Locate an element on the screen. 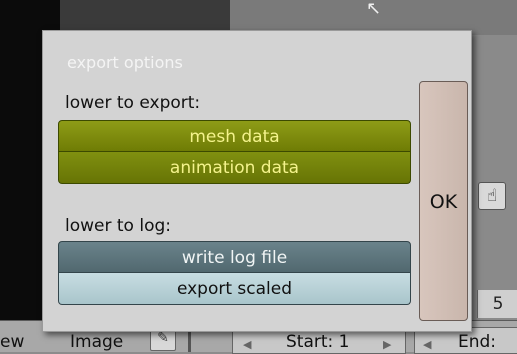 This screenshot has height=354, width=517. ok-button: OK is located at coordinates (443, 201).